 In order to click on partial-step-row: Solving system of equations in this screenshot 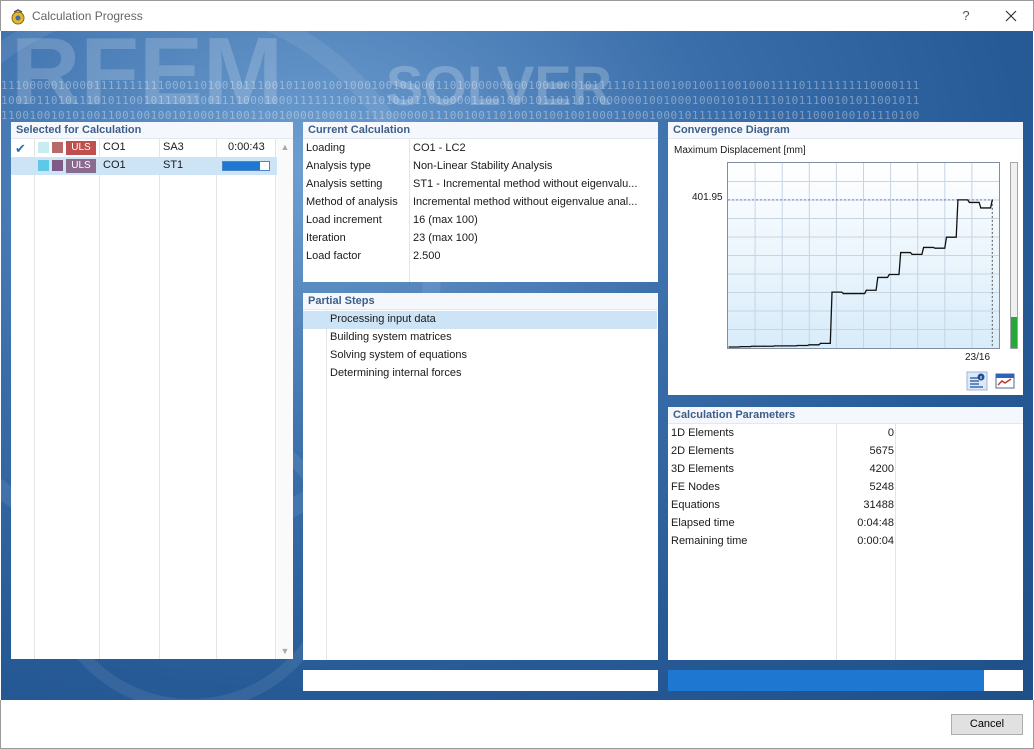, I will do `click(480, 356)`.